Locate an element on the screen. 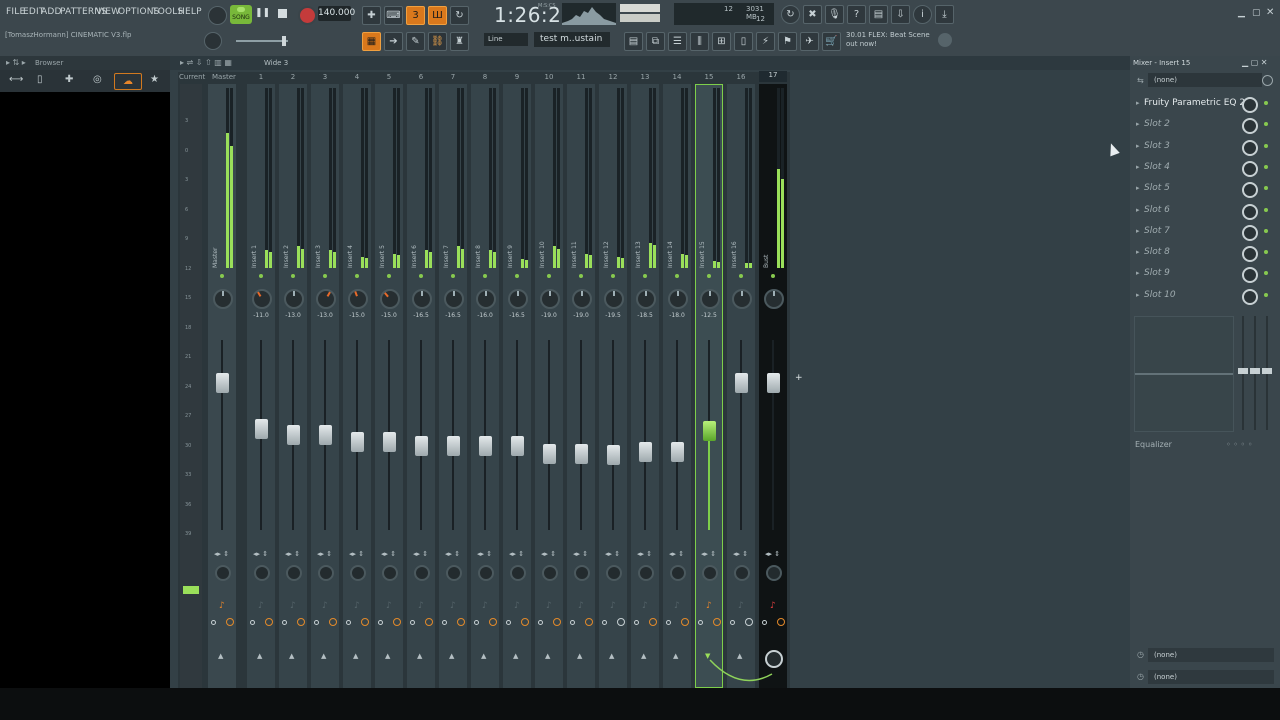  eq-knobs-icon: ◦ ◦ ◦ ◦ is located at coordinates (1239, 444).